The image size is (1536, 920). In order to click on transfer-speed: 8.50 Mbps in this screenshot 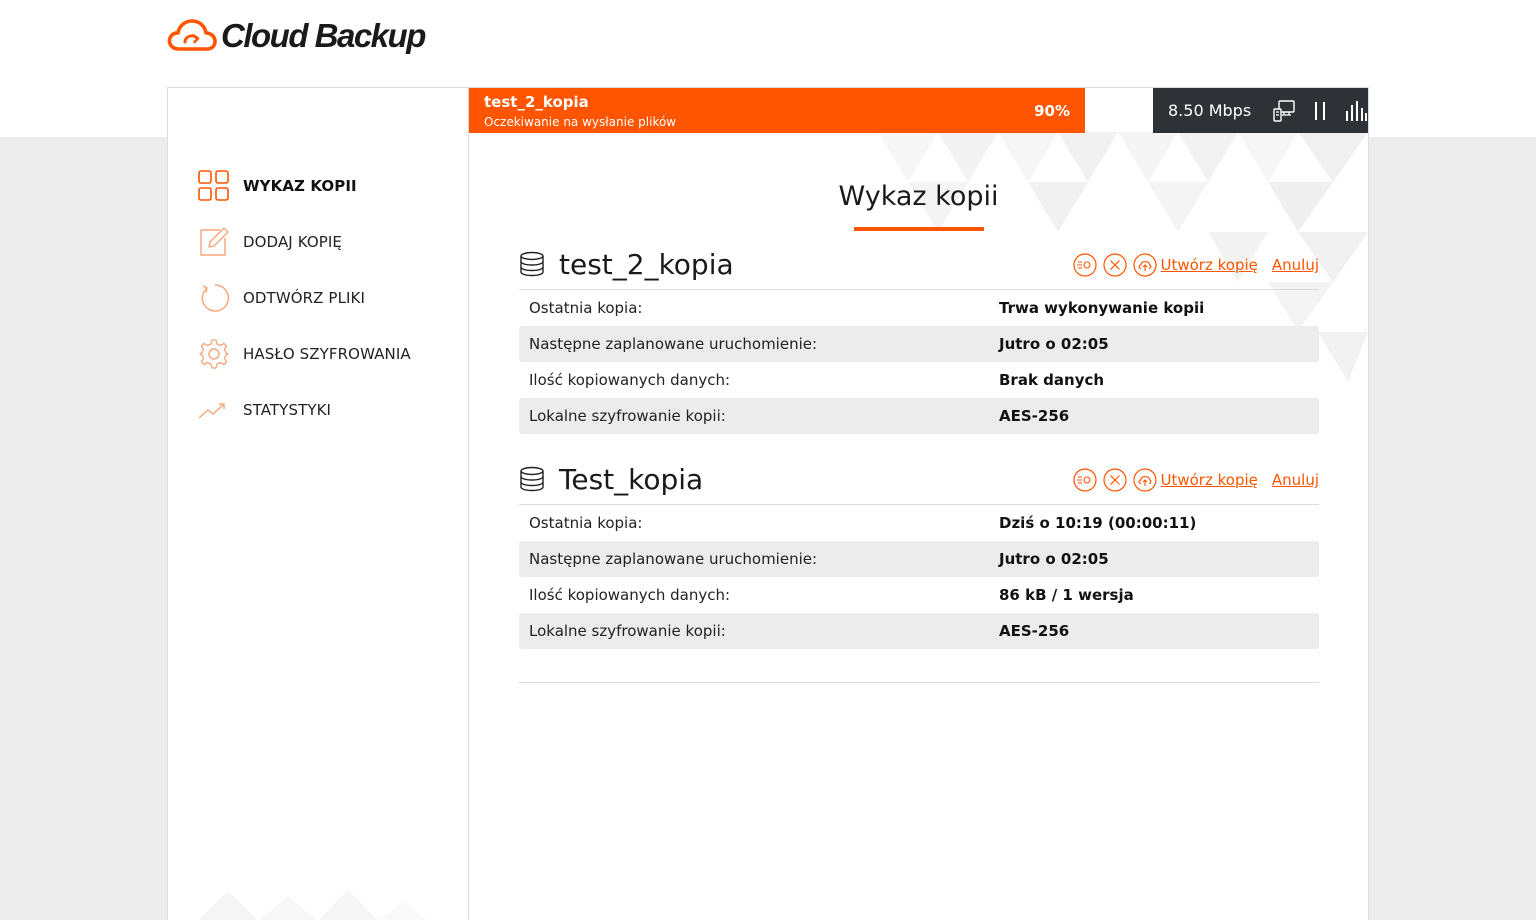, I will do `click(1210, 110)`.